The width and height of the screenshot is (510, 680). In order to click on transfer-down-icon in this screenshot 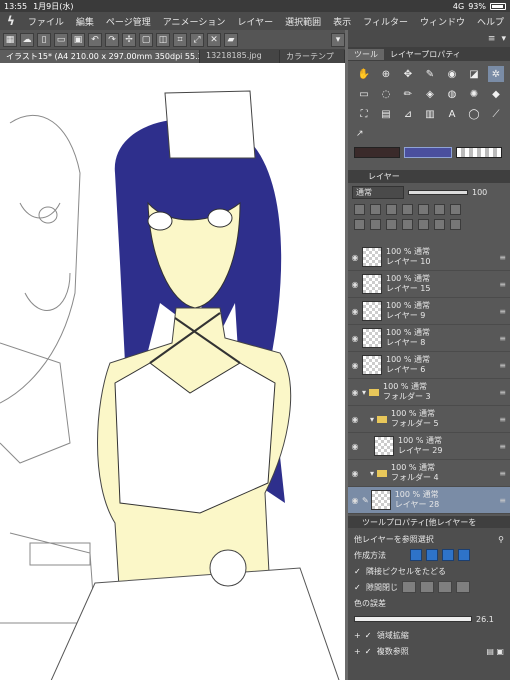, I will do `click(407, 224)`.